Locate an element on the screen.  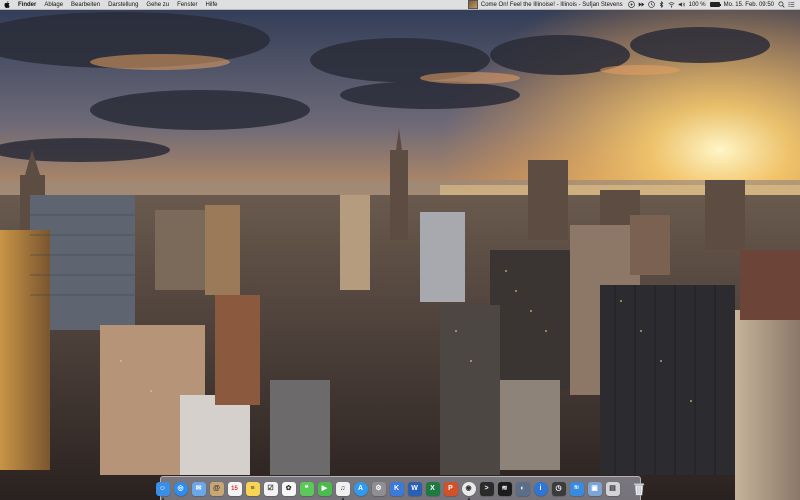
dock-info-icon: i is located at coordinates (540, 488).